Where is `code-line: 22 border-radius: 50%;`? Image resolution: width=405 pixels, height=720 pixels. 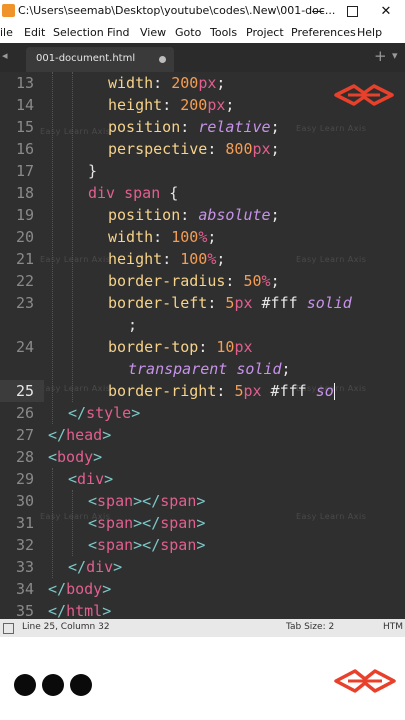
code-line: 22 border-radius: 50%; is located at coordinates (202, 281).